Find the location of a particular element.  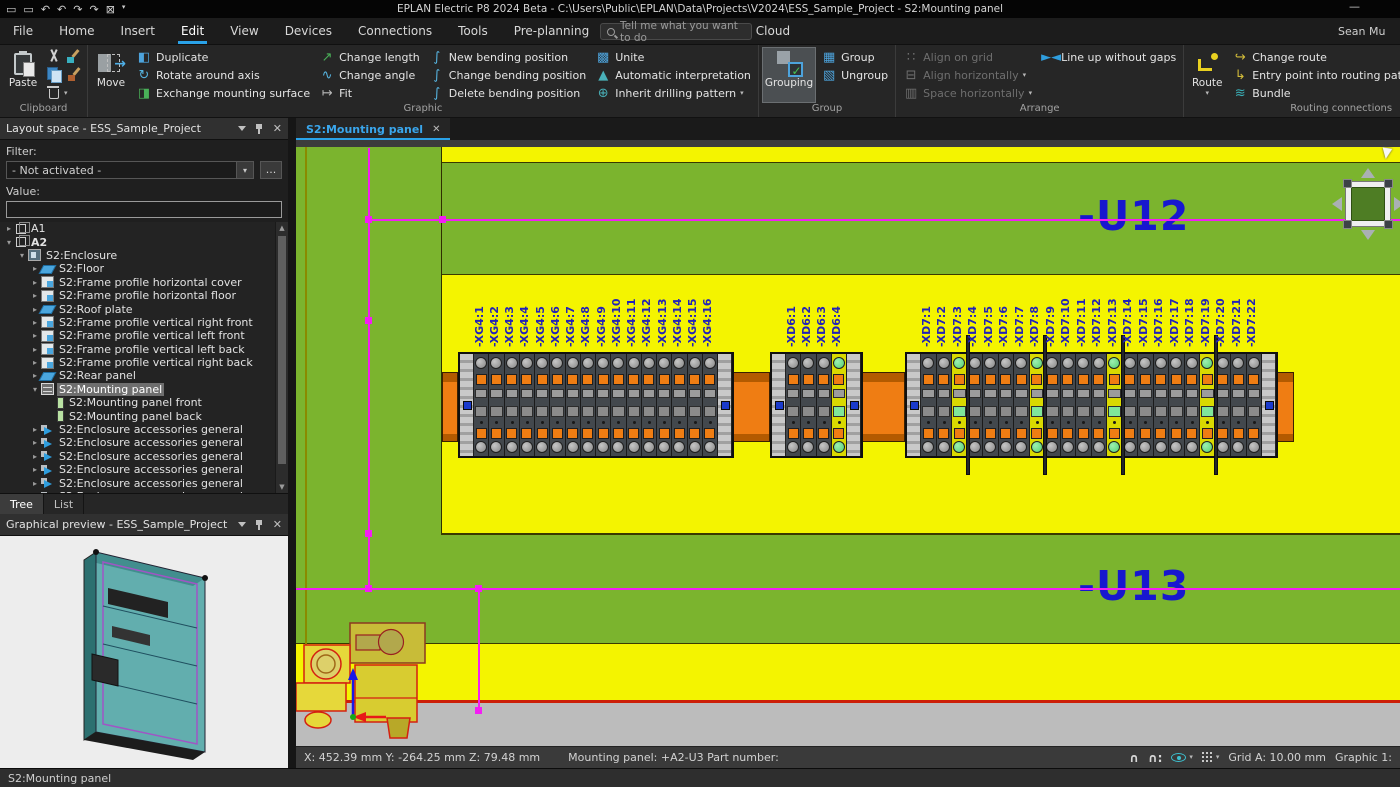

terminal-block-xd710 is located at coordinates (1068, 405).